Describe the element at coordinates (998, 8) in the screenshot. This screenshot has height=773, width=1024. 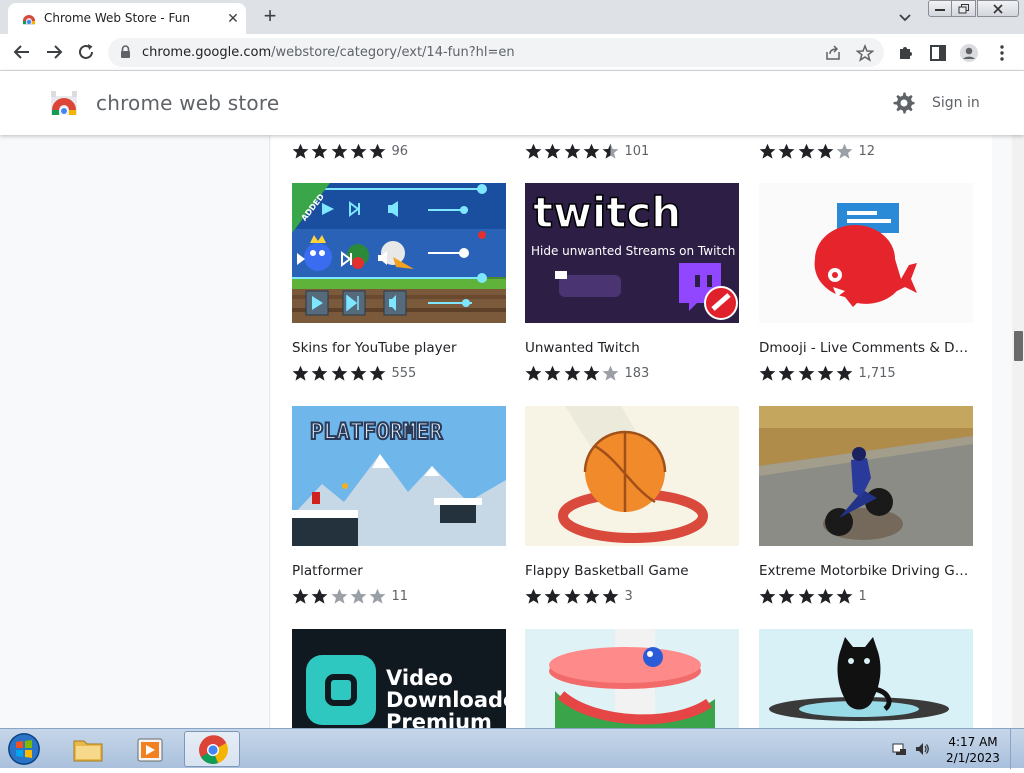
I see `window-close-button` at that location.